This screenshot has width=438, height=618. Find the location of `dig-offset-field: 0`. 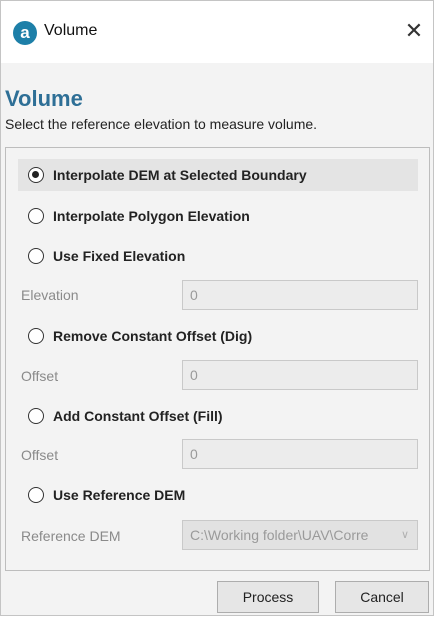

dig-offset-field: 0 is located at coordinates (300, 375).